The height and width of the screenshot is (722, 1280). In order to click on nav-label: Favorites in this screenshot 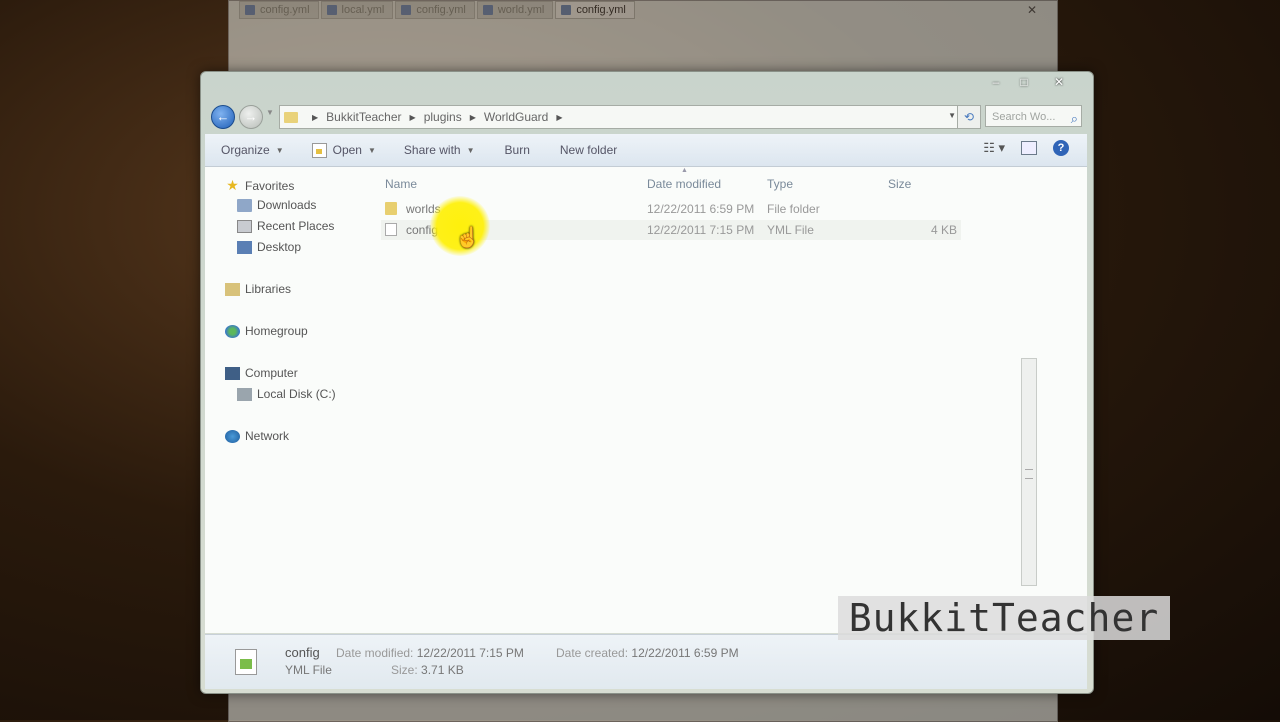, I will do `click(270, 185)`.